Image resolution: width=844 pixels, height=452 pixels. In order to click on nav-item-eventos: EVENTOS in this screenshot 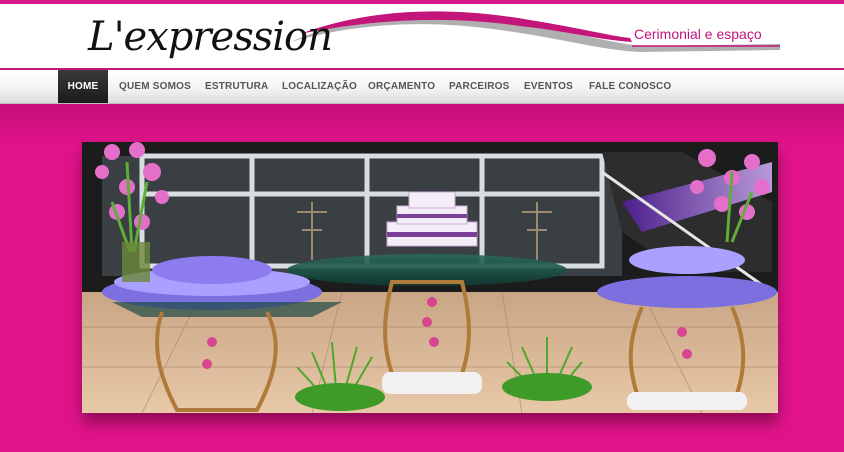, I will do `click(548, 86)`.